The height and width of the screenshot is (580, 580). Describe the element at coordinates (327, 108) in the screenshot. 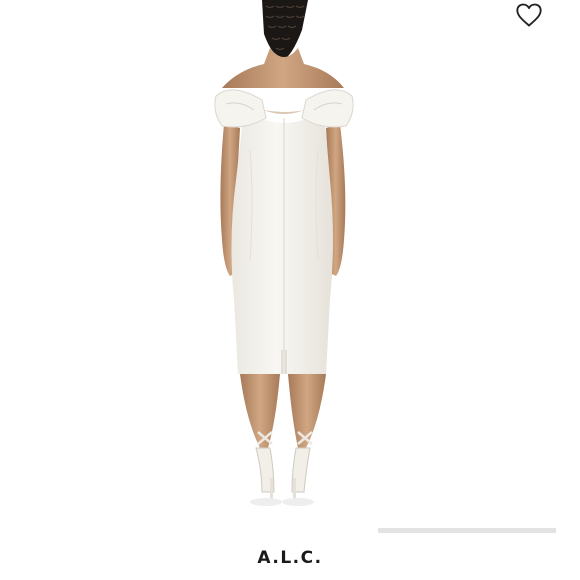

I see `right-sleeve` at that location.